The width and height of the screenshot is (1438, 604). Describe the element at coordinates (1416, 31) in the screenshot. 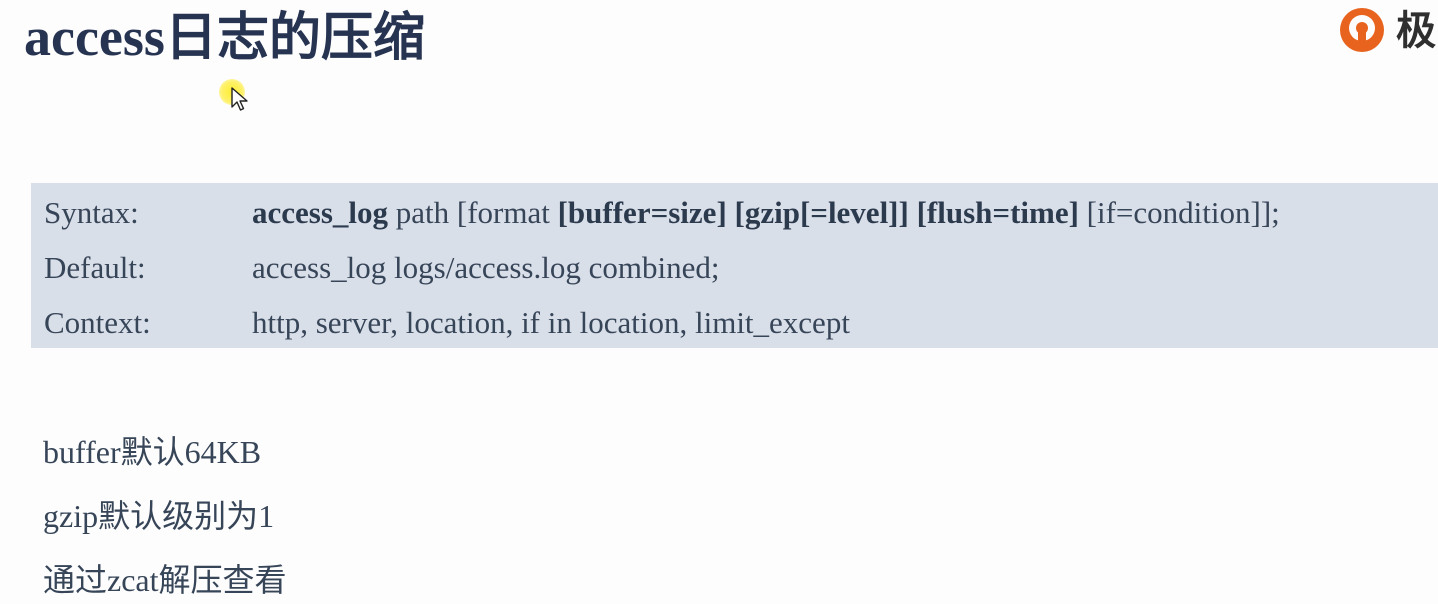

I see `logo-text: 极` at that location.